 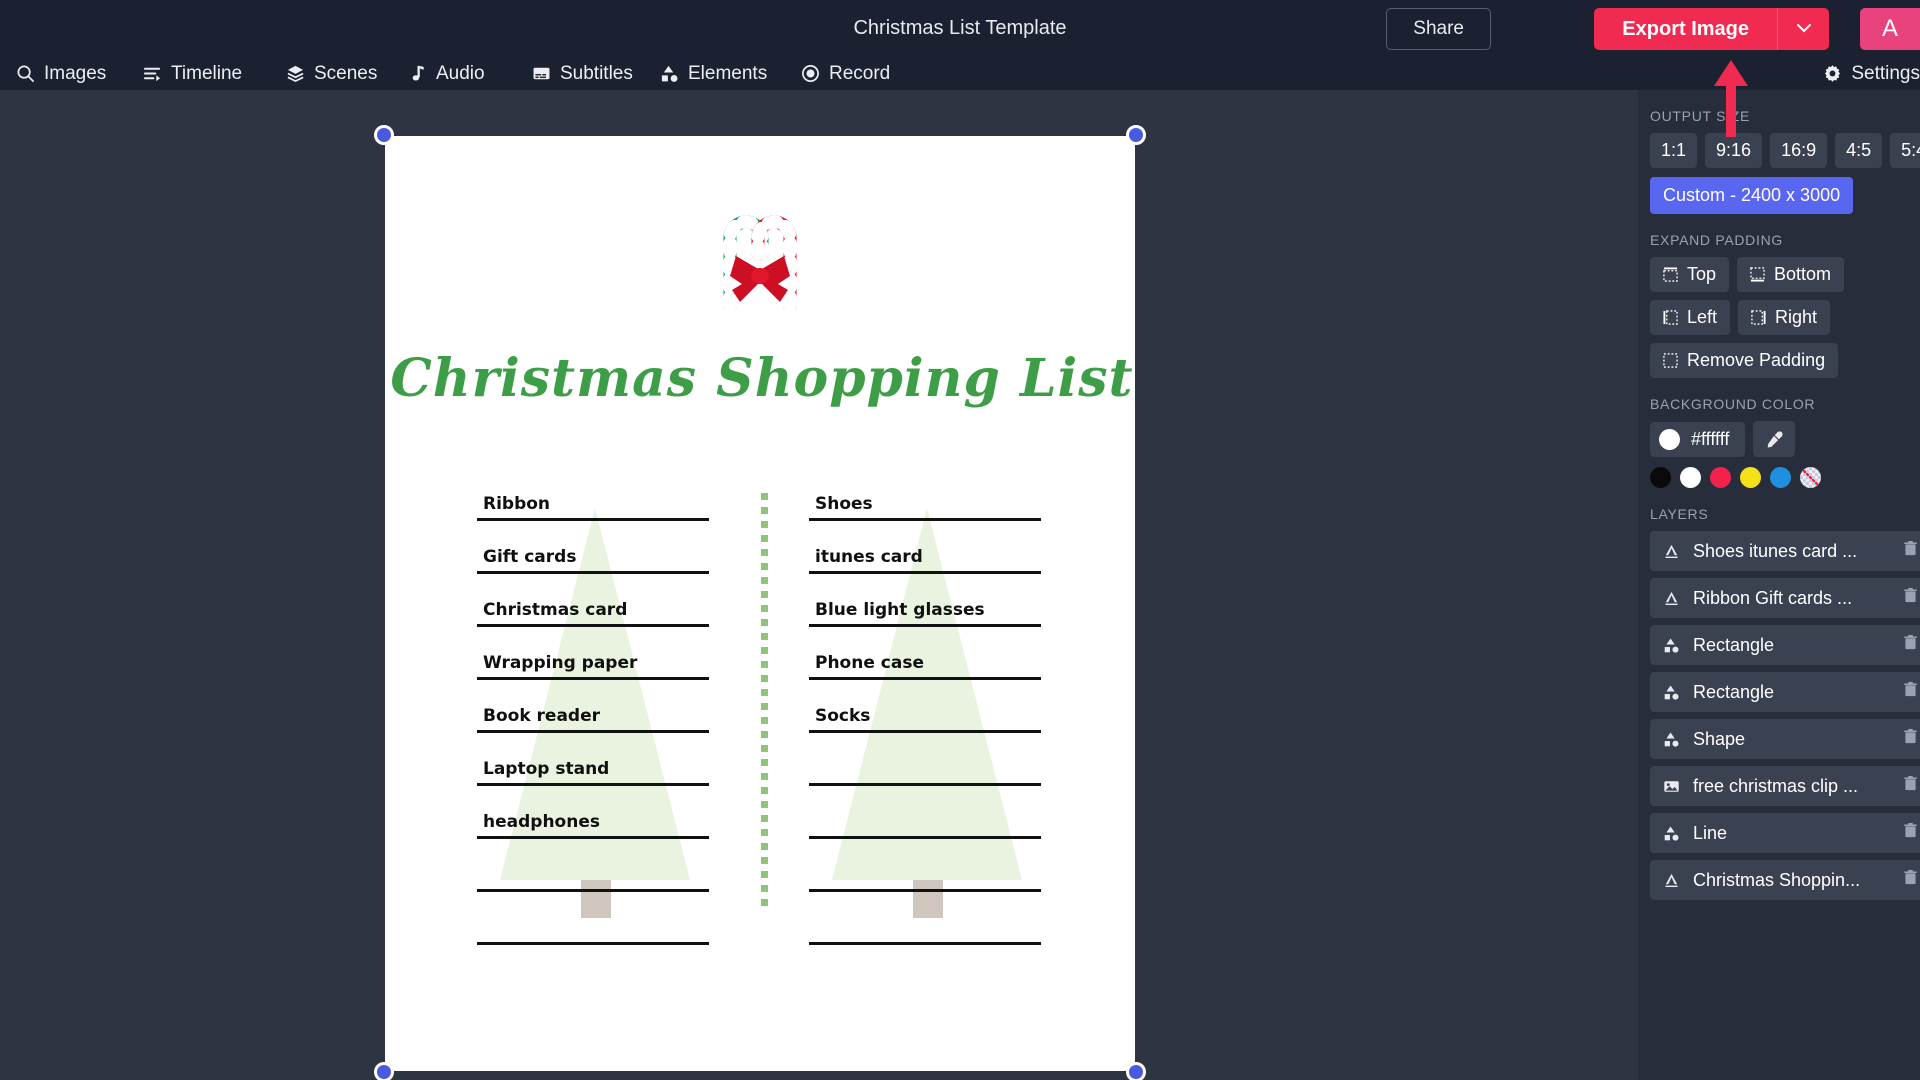 What do you see at coordinates (1890, 29) in the screenshot?
I see `avatar: A` at bounding box center [1890, 29].